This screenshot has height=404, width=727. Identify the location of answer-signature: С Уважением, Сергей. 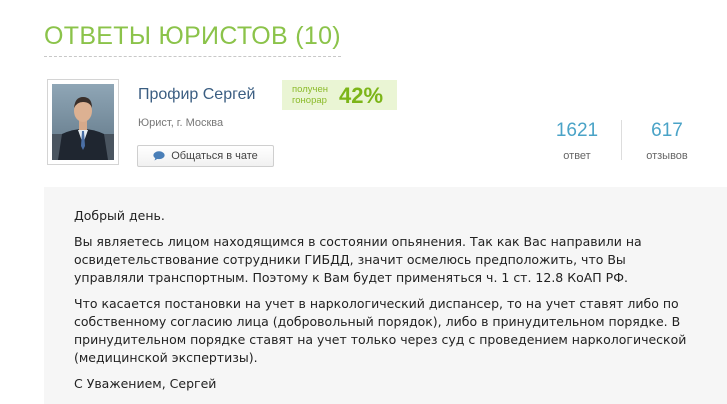
(145, 383).